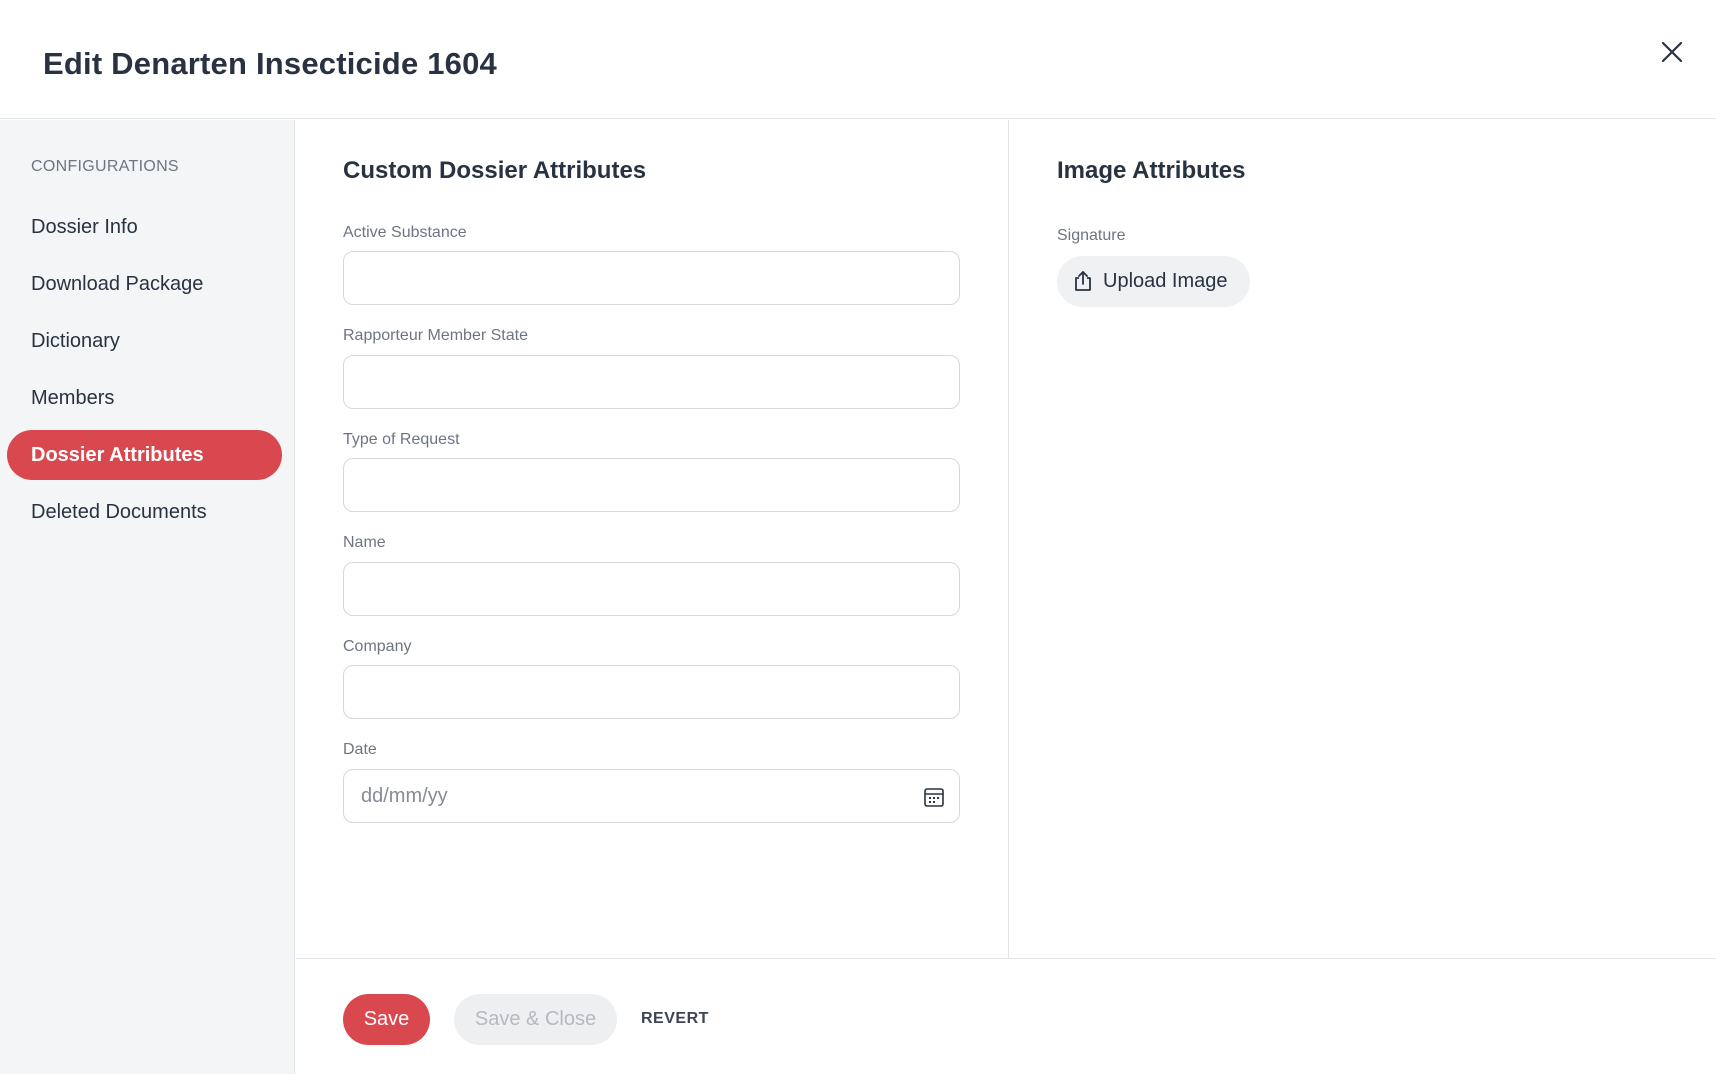 This screenshot has height=1074, width=1716. Describe the element at coordinates (1151, 170) in the screenshot. I see `image-attributes-title: Image Attributes` at that location.